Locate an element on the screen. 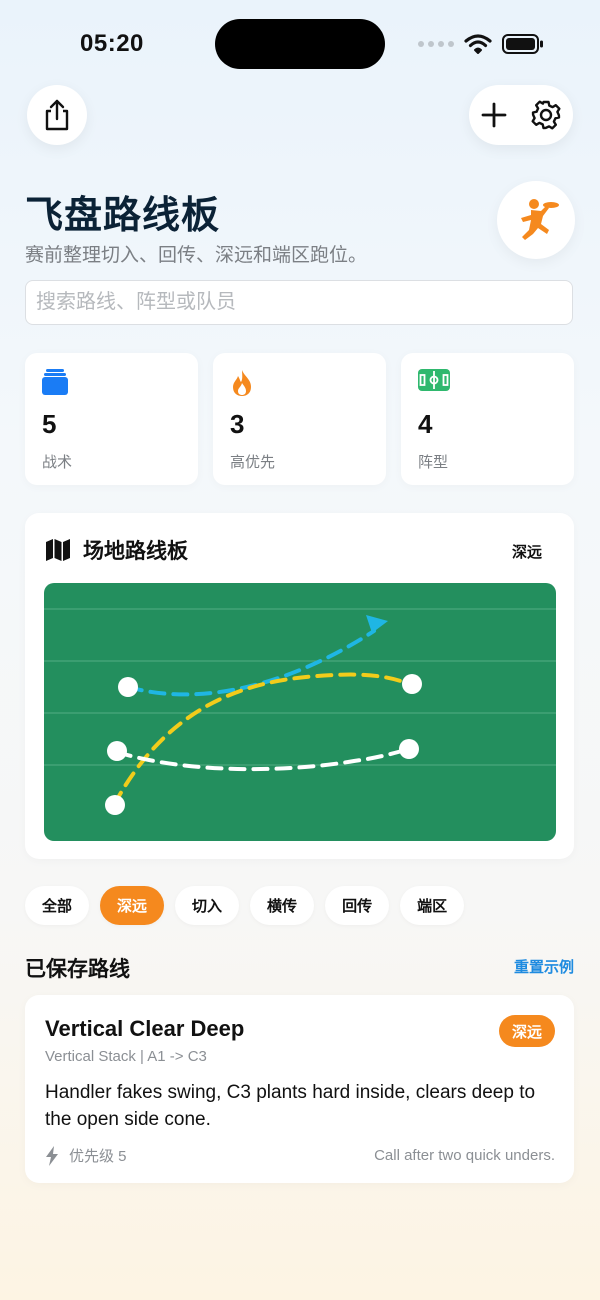 The width and height of the screenshot is (600, 1300). share-button is located at coordinates (57, 115).